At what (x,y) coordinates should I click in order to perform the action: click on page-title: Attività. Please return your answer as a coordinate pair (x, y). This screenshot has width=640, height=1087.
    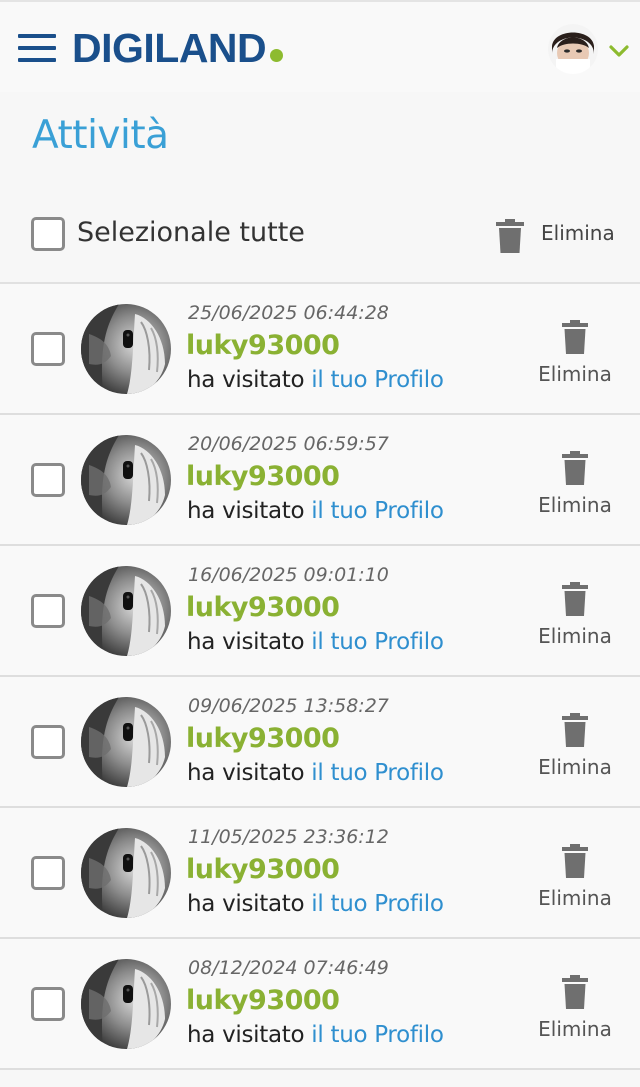
    Looking at the image, I should click on (100, 135).